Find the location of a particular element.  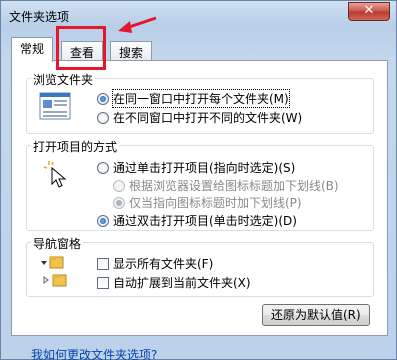

cursor-click-icon is located at coordinates (55, 174).